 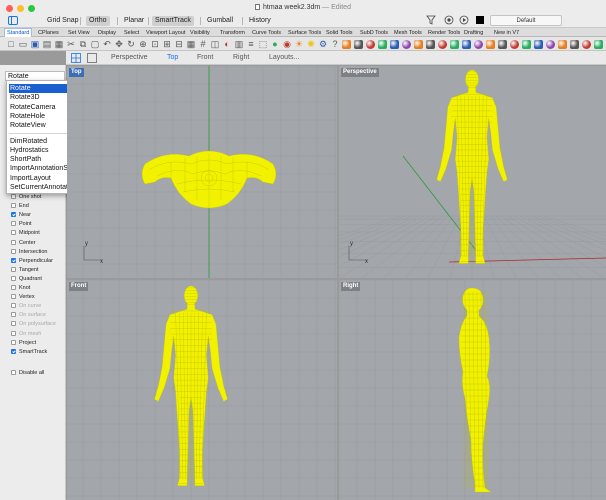 What do you see at coordinates (480, 20) in the screenshot?
I see `layer-color-swatch` at bounding box center [480, 20].